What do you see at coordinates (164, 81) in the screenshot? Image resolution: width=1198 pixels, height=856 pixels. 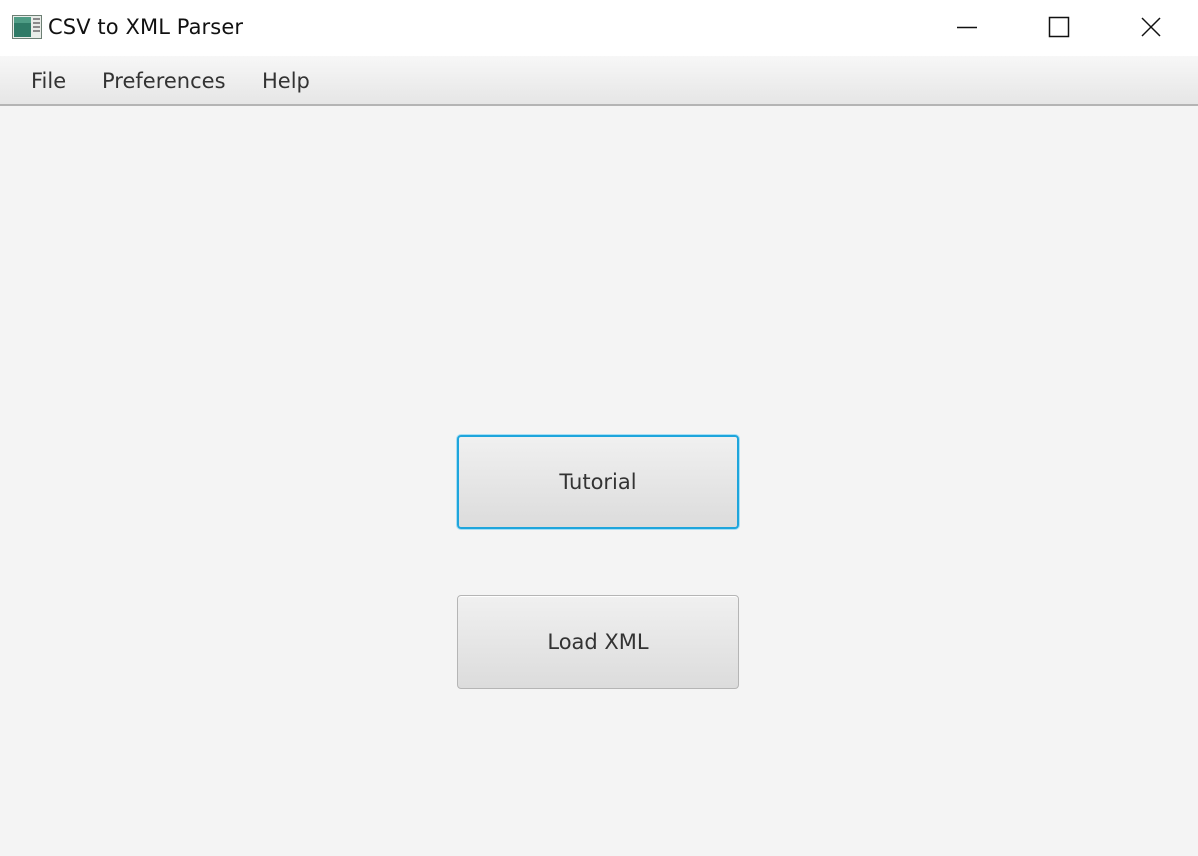 I see `menu-preferences: Preferences` at bounding box center [164, 81].